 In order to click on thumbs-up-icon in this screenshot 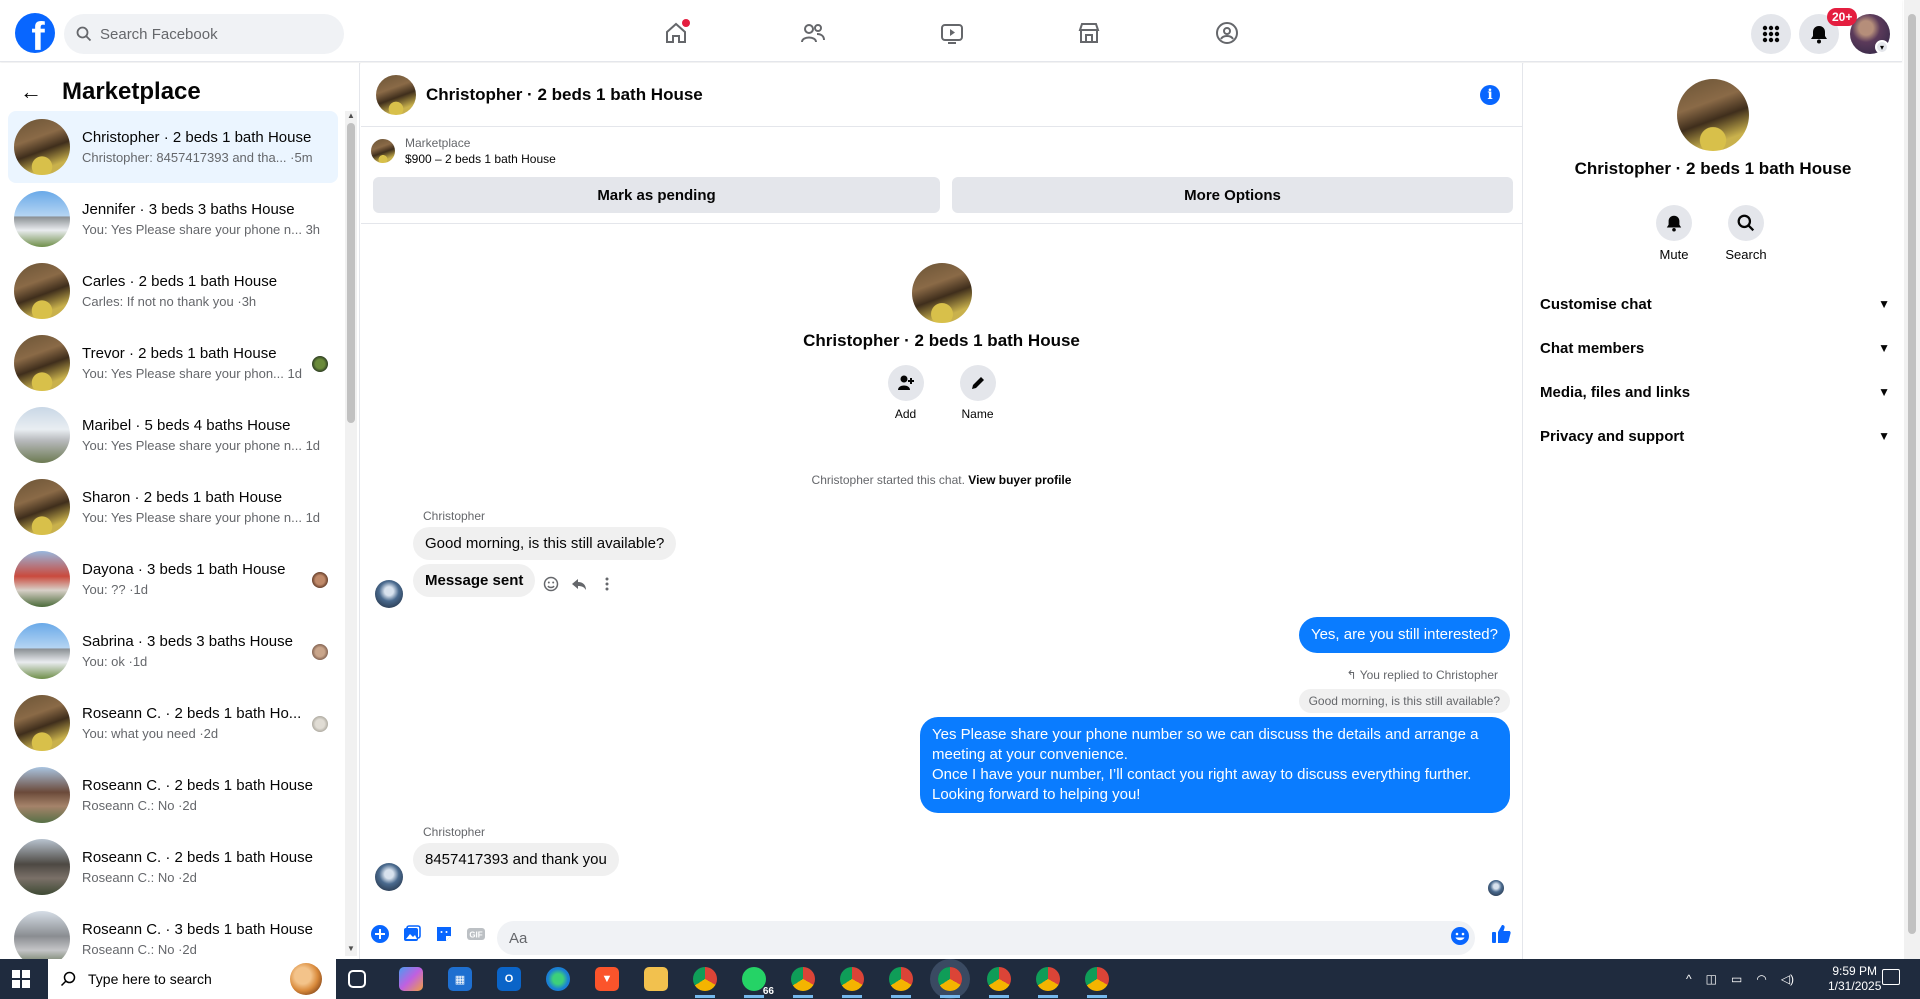, I will do `click(1501, 934)`.